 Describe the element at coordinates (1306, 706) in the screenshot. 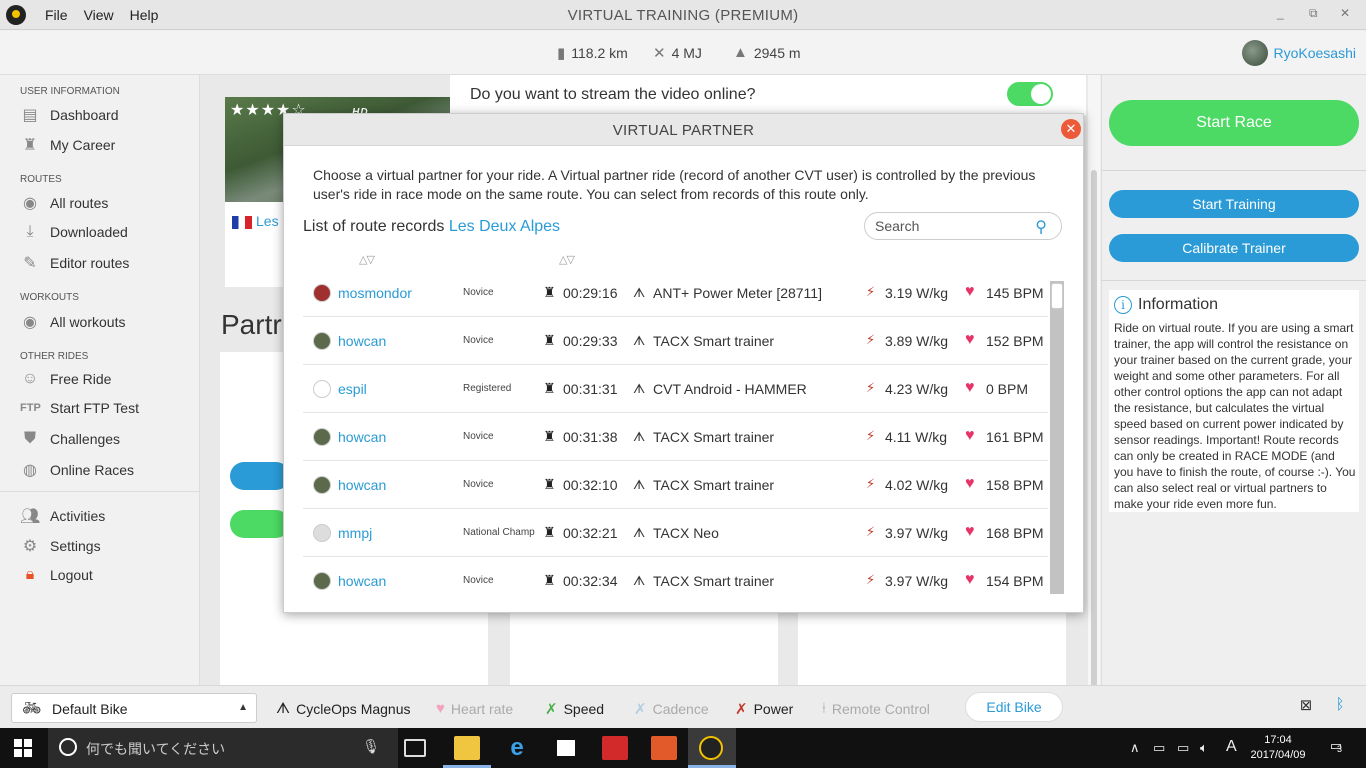

I see `screen-off-icon: ⊠` at that location.